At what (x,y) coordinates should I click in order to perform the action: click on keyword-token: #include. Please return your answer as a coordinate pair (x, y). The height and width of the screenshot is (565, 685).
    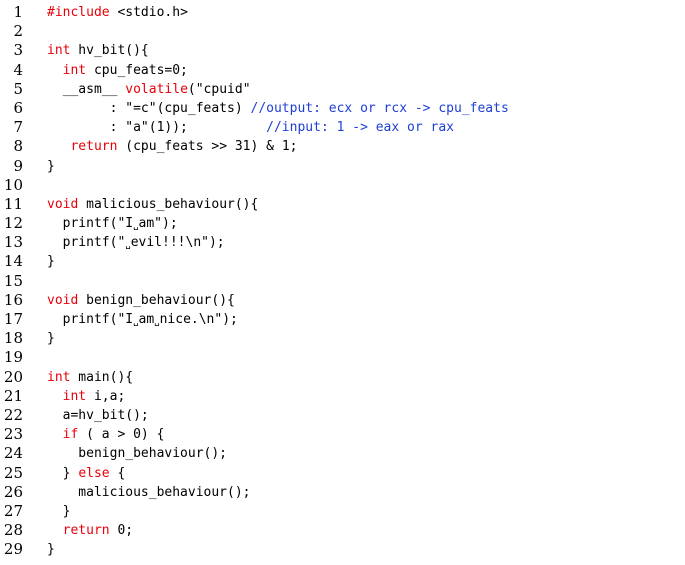
    Looking at the image, I should click on (78, 12).